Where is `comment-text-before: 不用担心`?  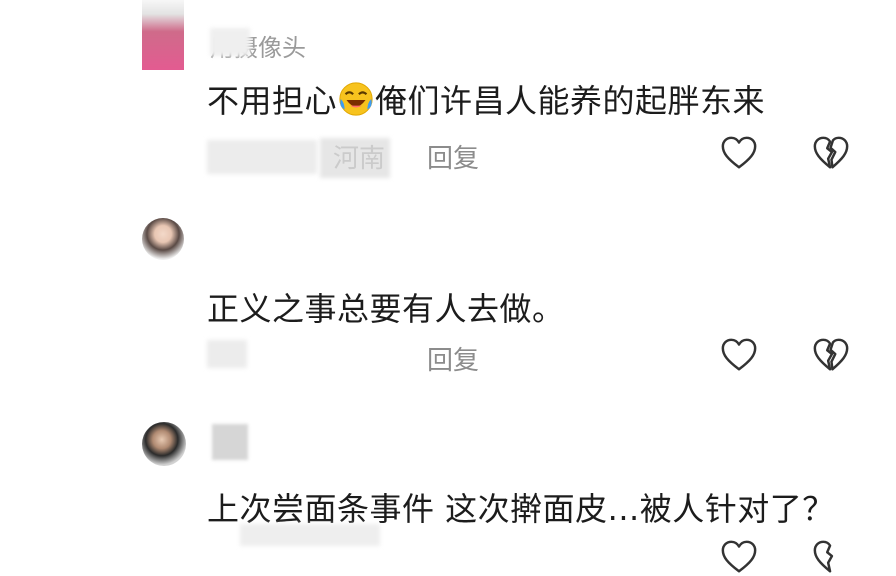
comment-text-before: 不用担心 is located at coordinates (272, 101).